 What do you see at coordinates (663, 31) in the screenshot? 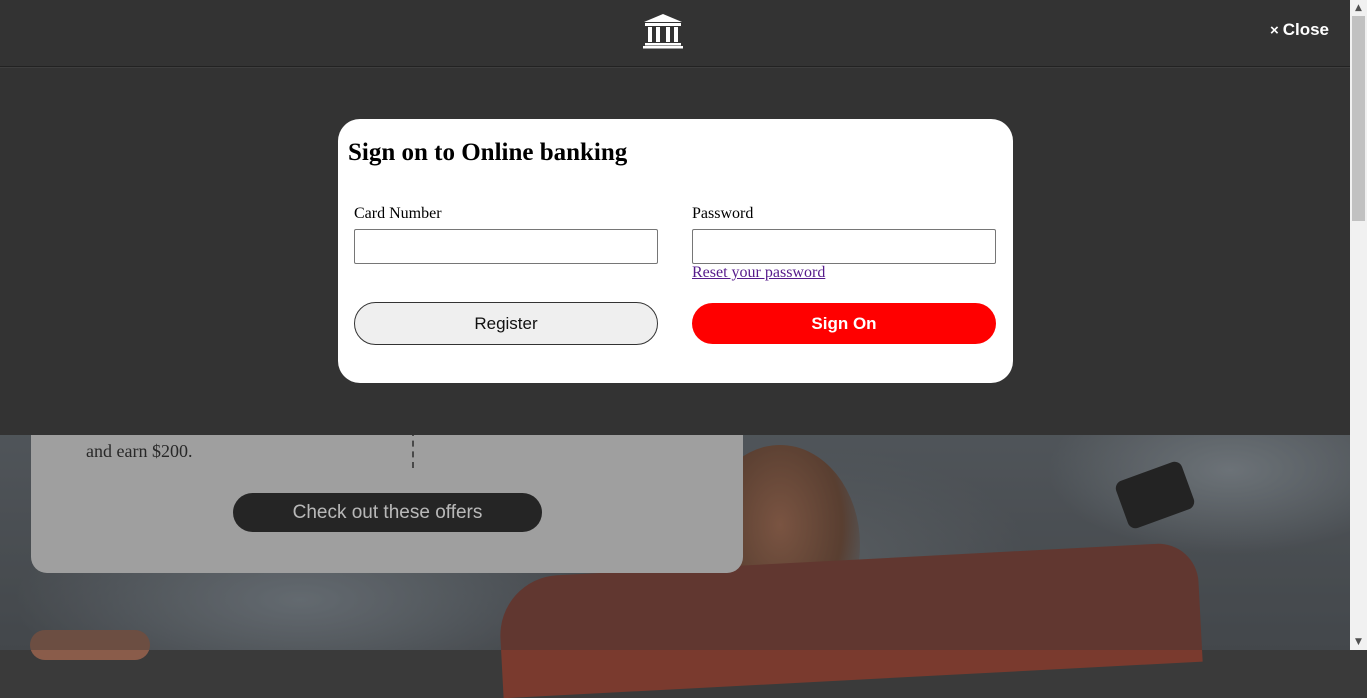
I see `bank-building-icon` at bounding box center [663, 31].